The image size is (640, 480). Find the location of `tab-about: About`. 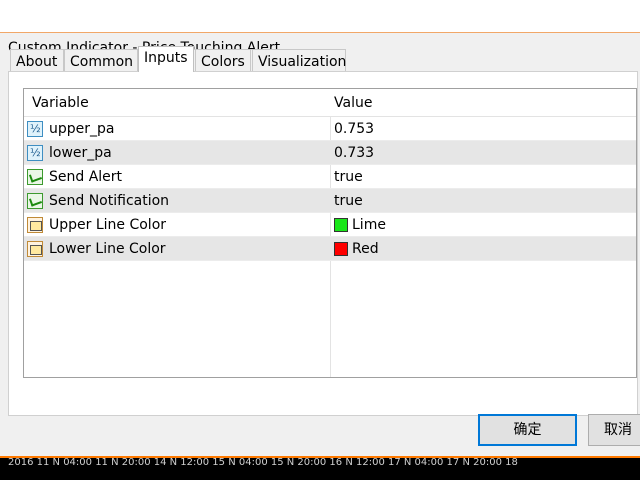

tab-about: About is located at coordinates (37, 60).